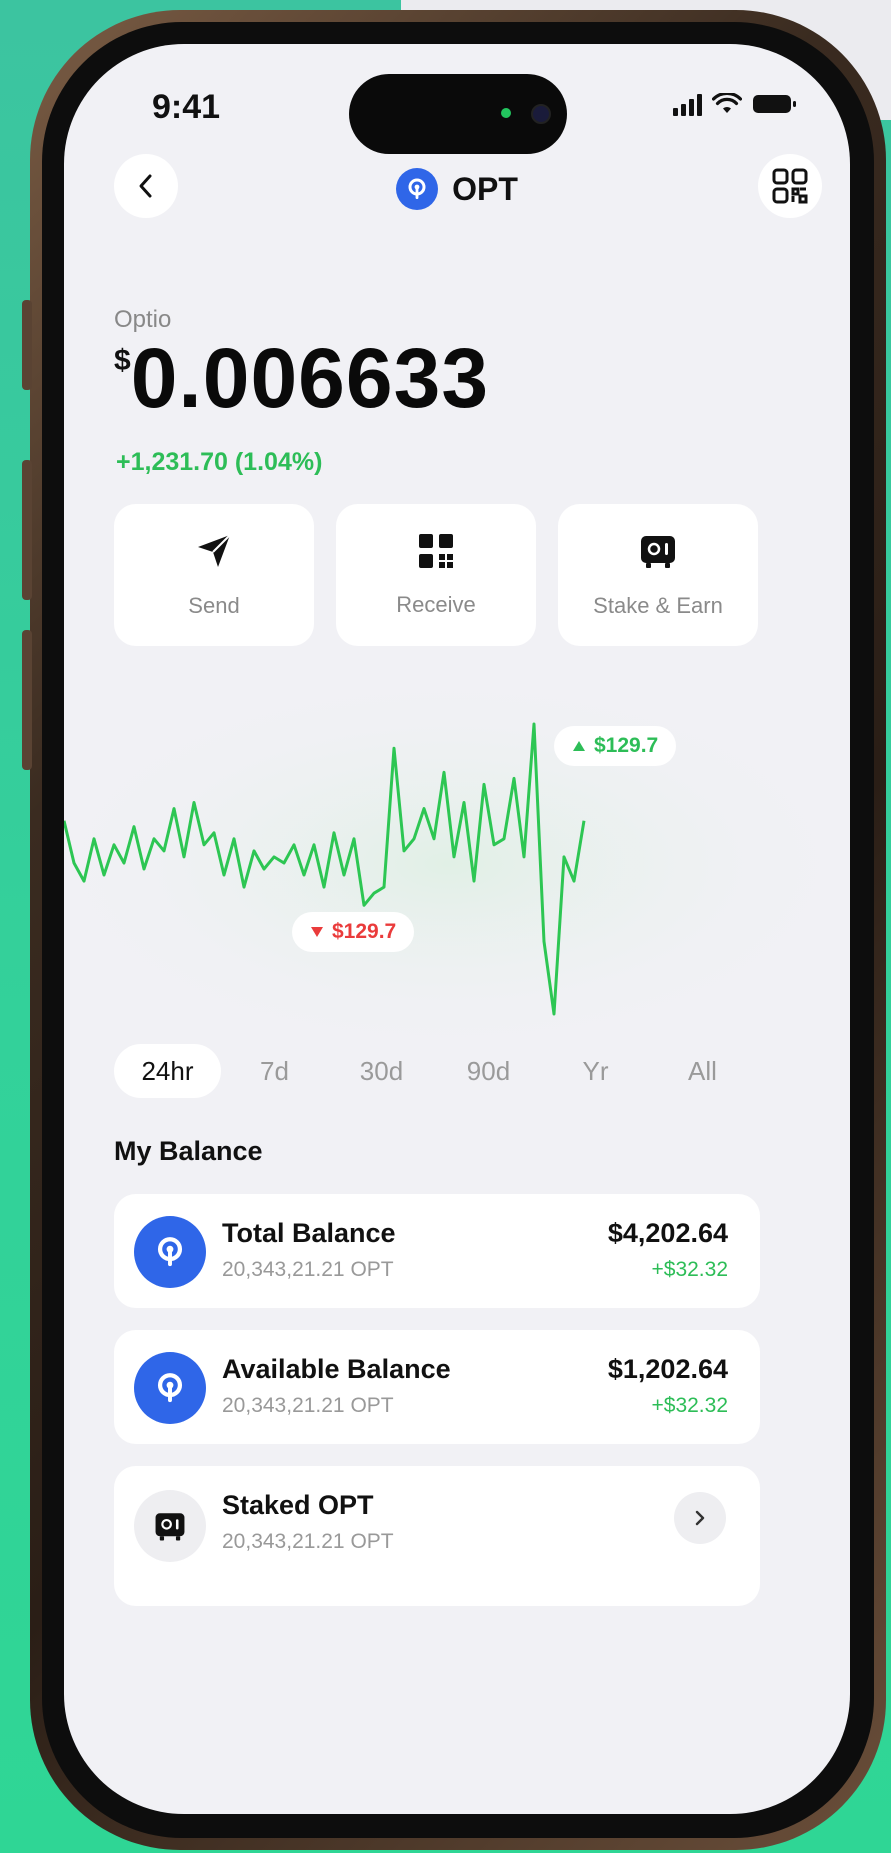 The height and width of the screenshot is (1853, 891). What do you see at coordinates (186, 107) in the screenshot?
I see `status-time: 9:41` at bounding box center [186, 107].